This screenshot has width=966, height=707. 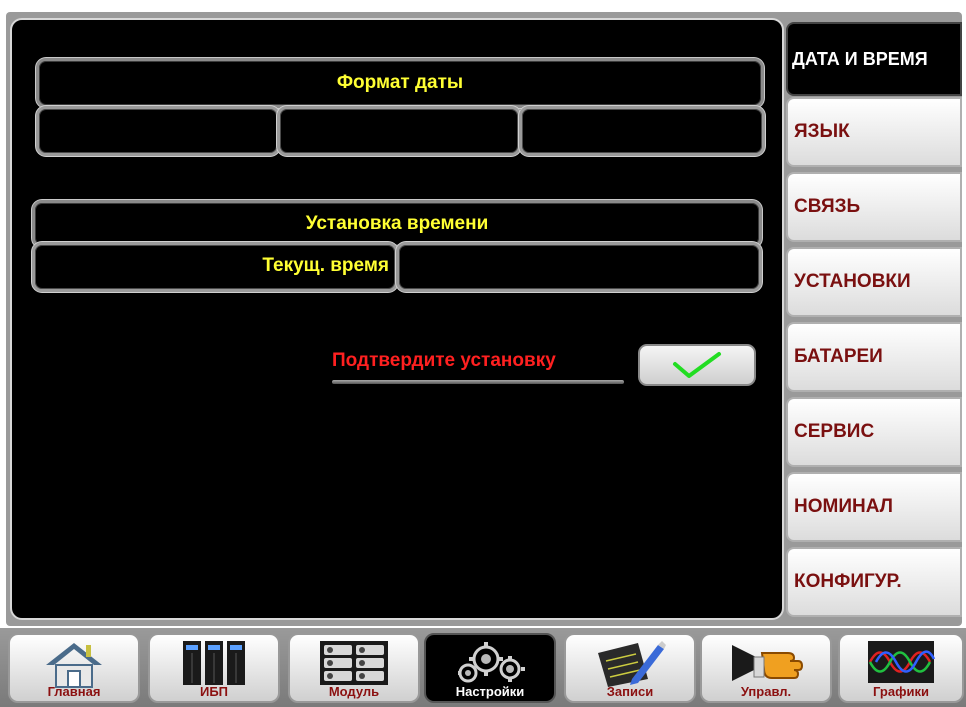 I want to click on nav-label: Управл., so click(x=766, y=691).